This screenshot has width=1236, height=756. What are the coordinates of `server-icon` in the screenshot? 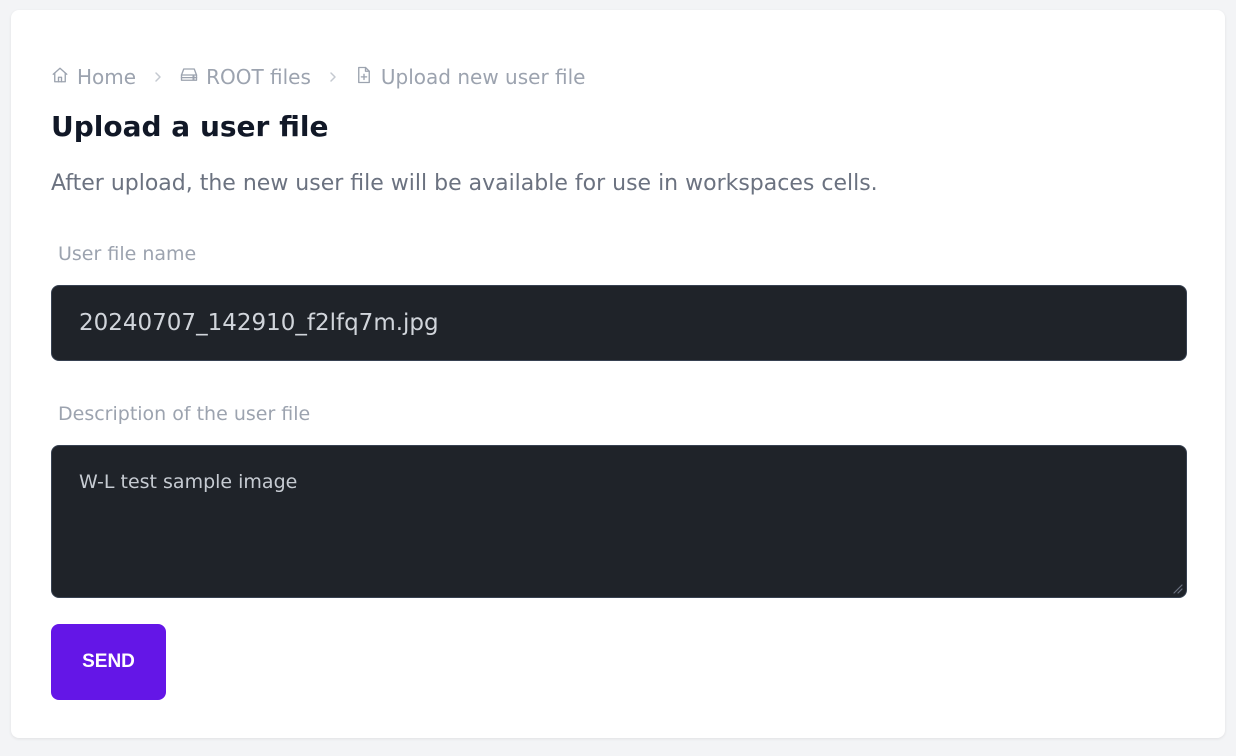 It's located at (189, 77).